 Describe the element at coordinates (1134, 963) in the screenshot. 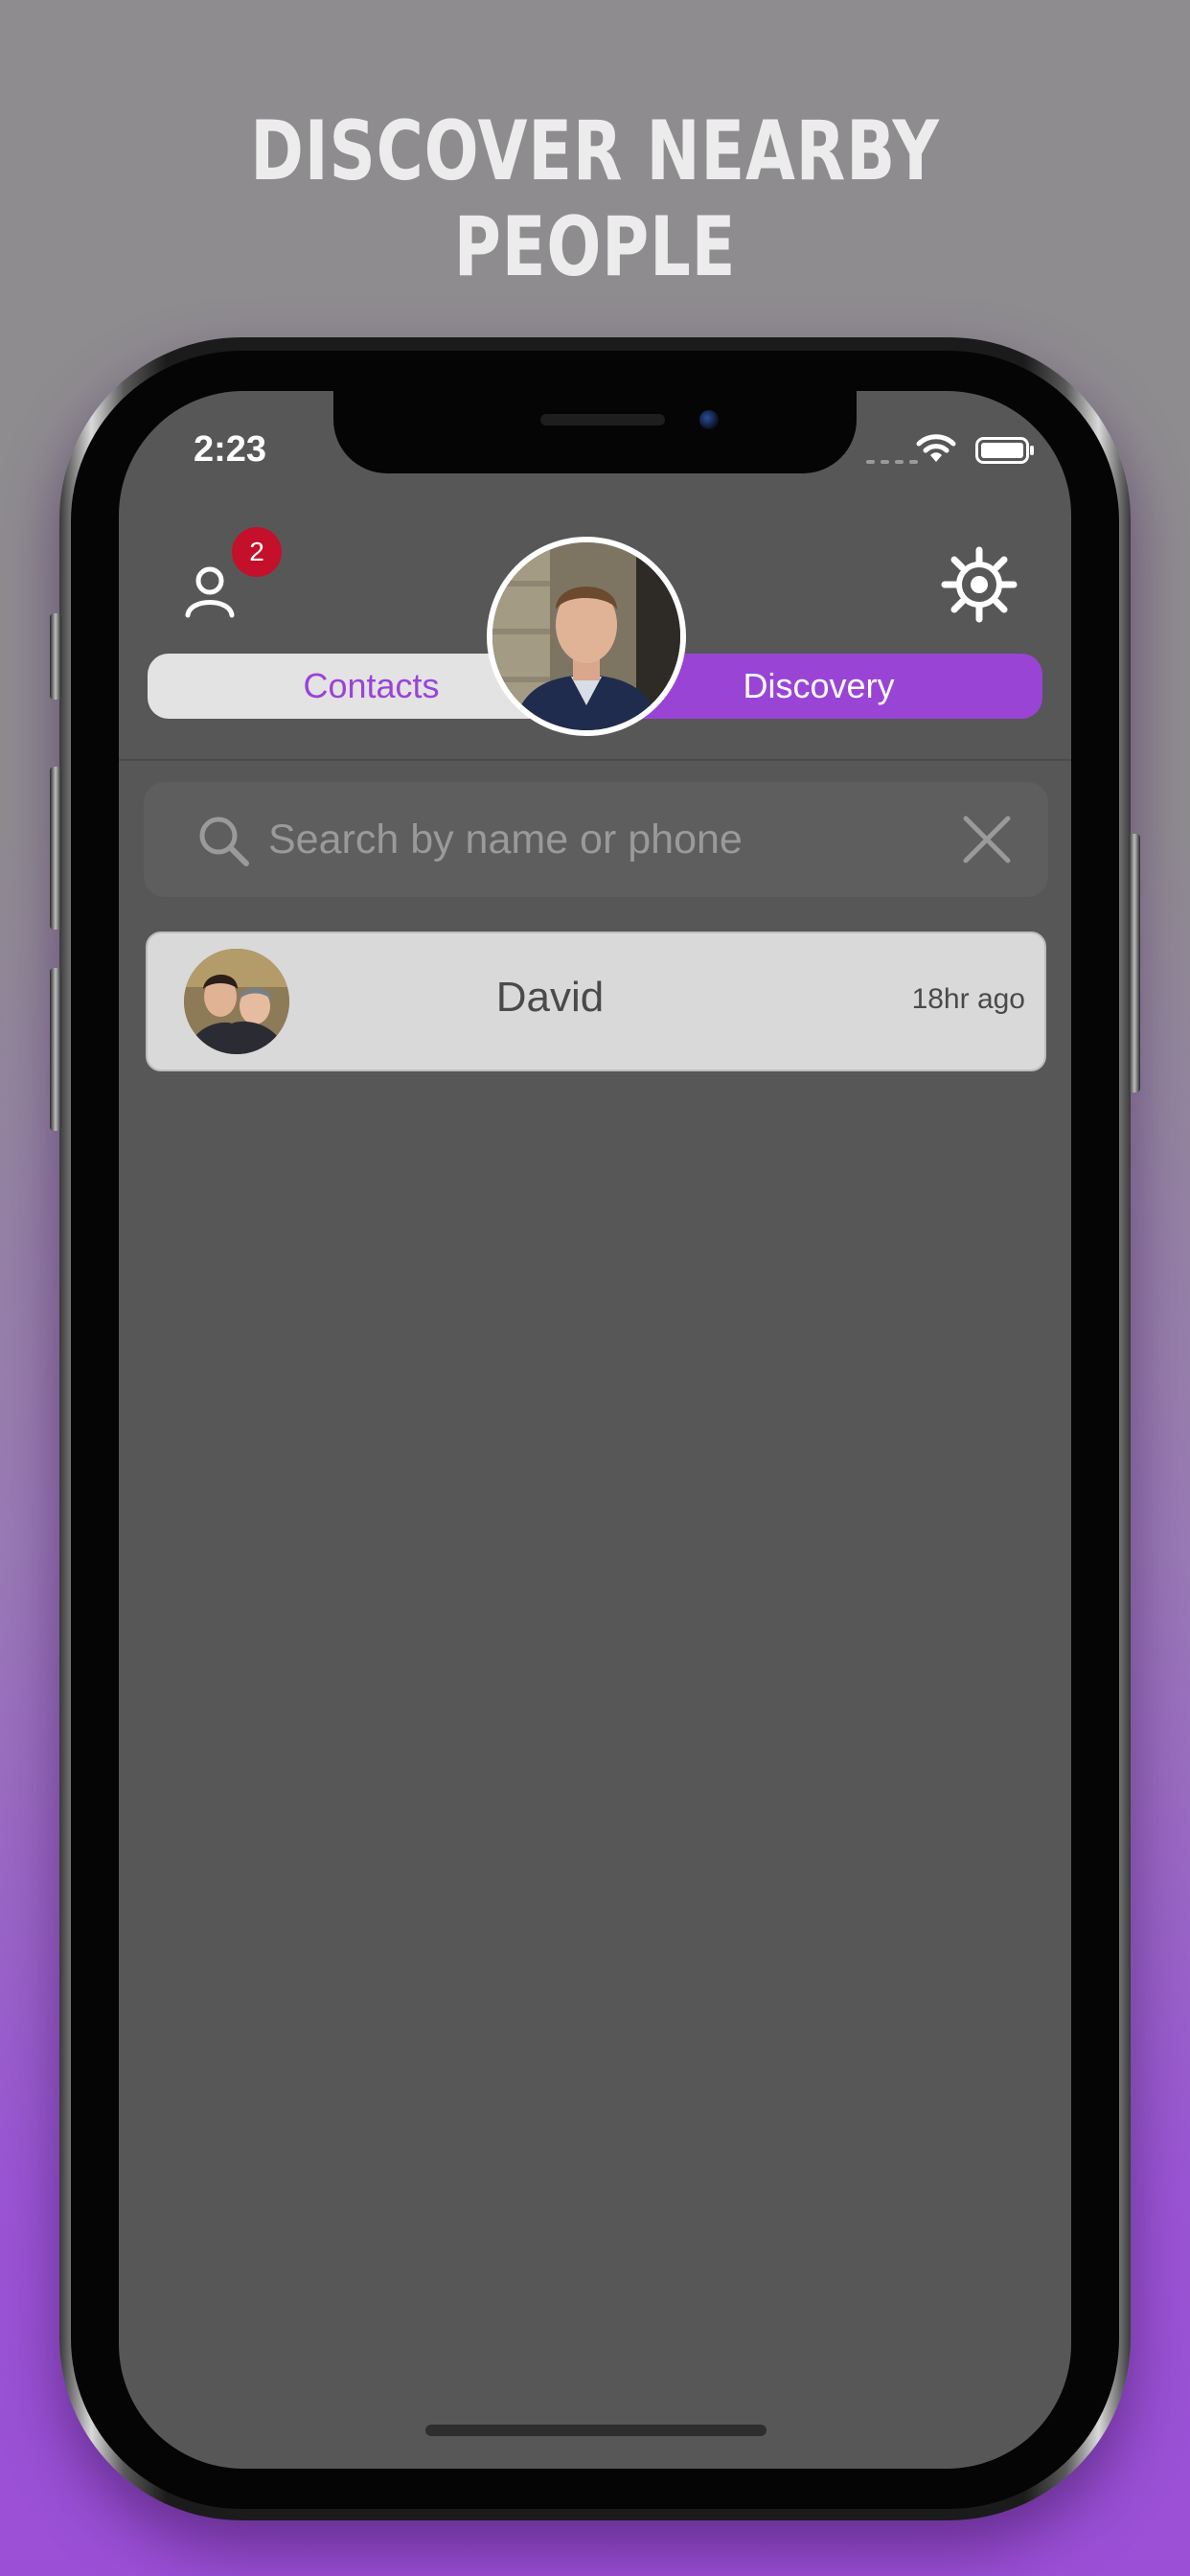

I see `power-button` at that location.